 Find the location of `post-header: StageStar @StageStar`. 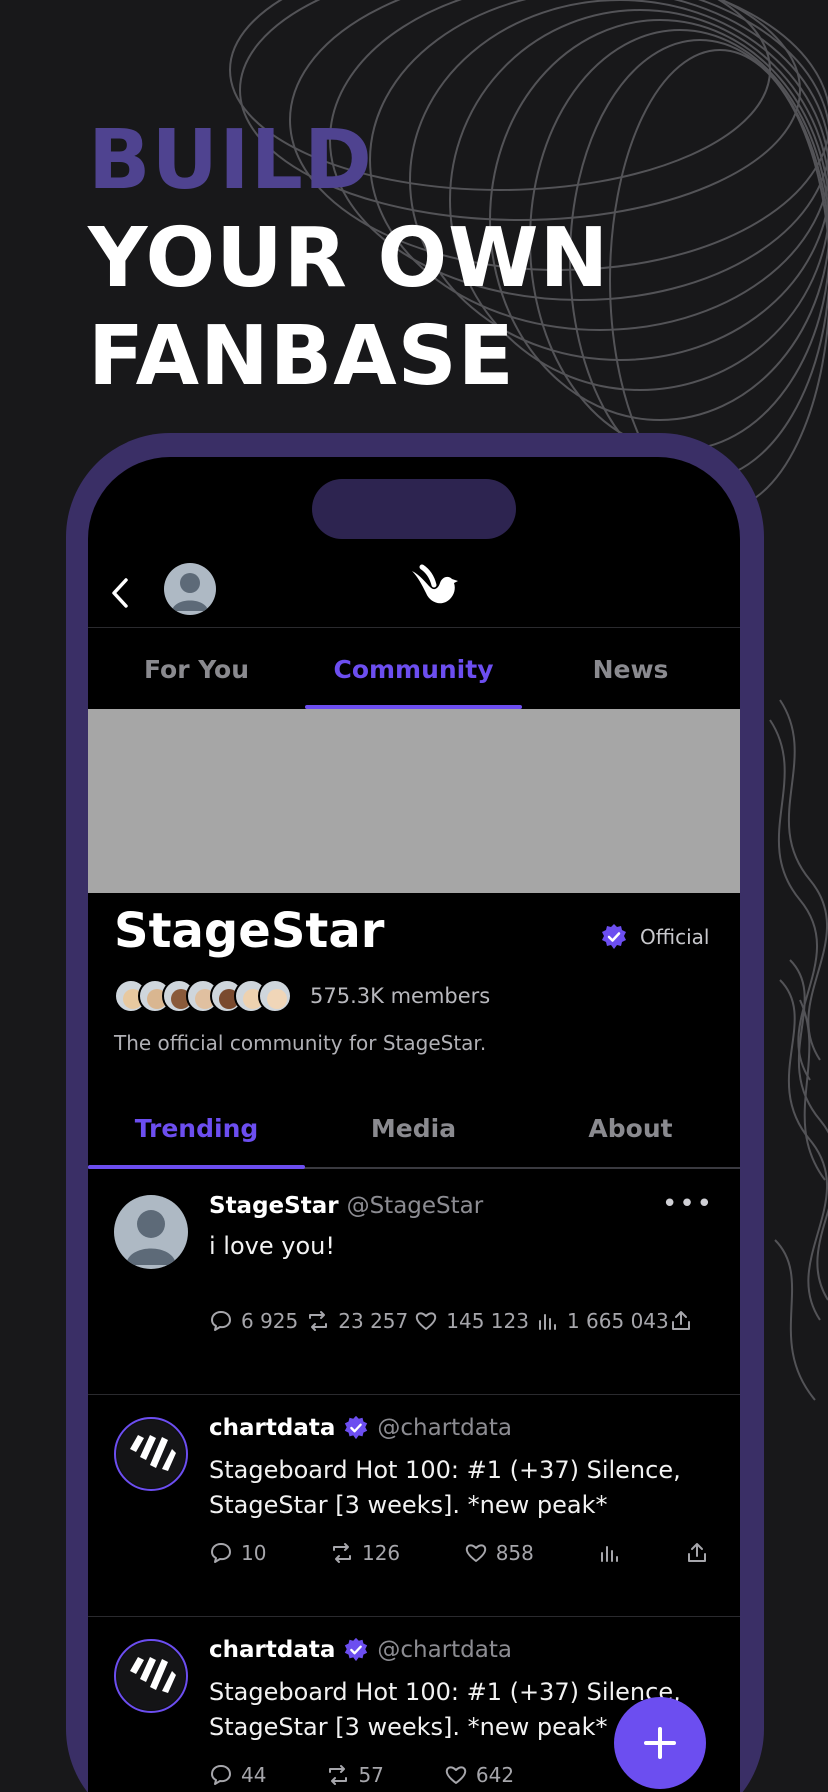

post-header: StageStar @StageStar is located at coordinates (346, 1206).